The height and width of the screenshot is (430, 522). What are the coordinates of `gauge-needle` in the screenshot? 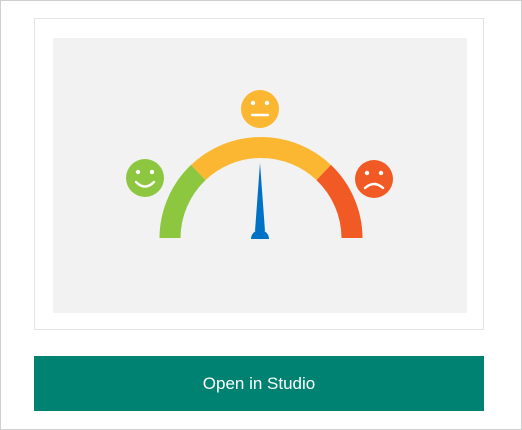 It's located at (260, 201).